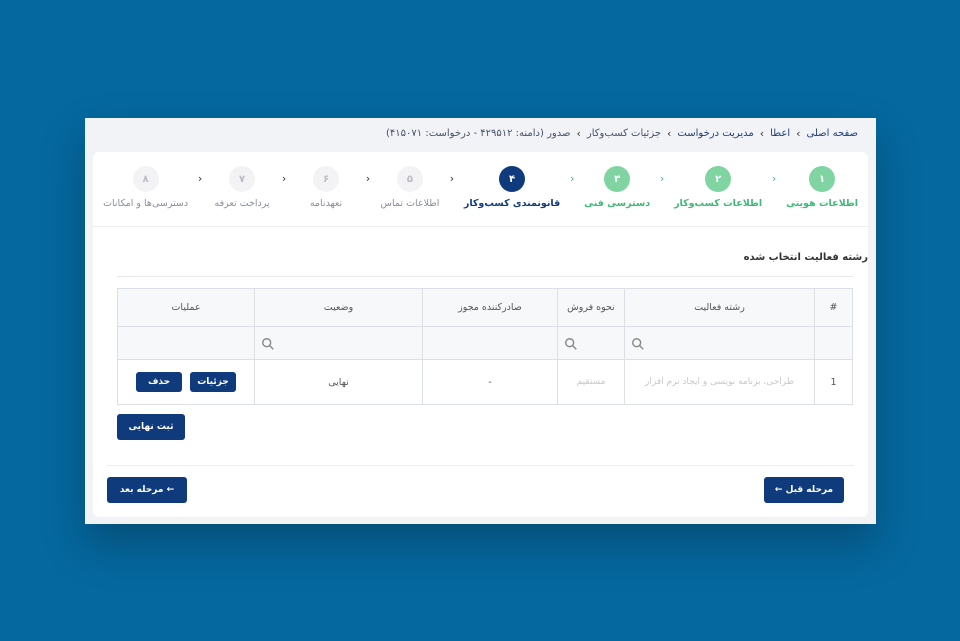  Describe the element at coordinates (715, 133) in the screenshot. I see `breadcrumb-request-management: مدیریت درخواست` at that location.